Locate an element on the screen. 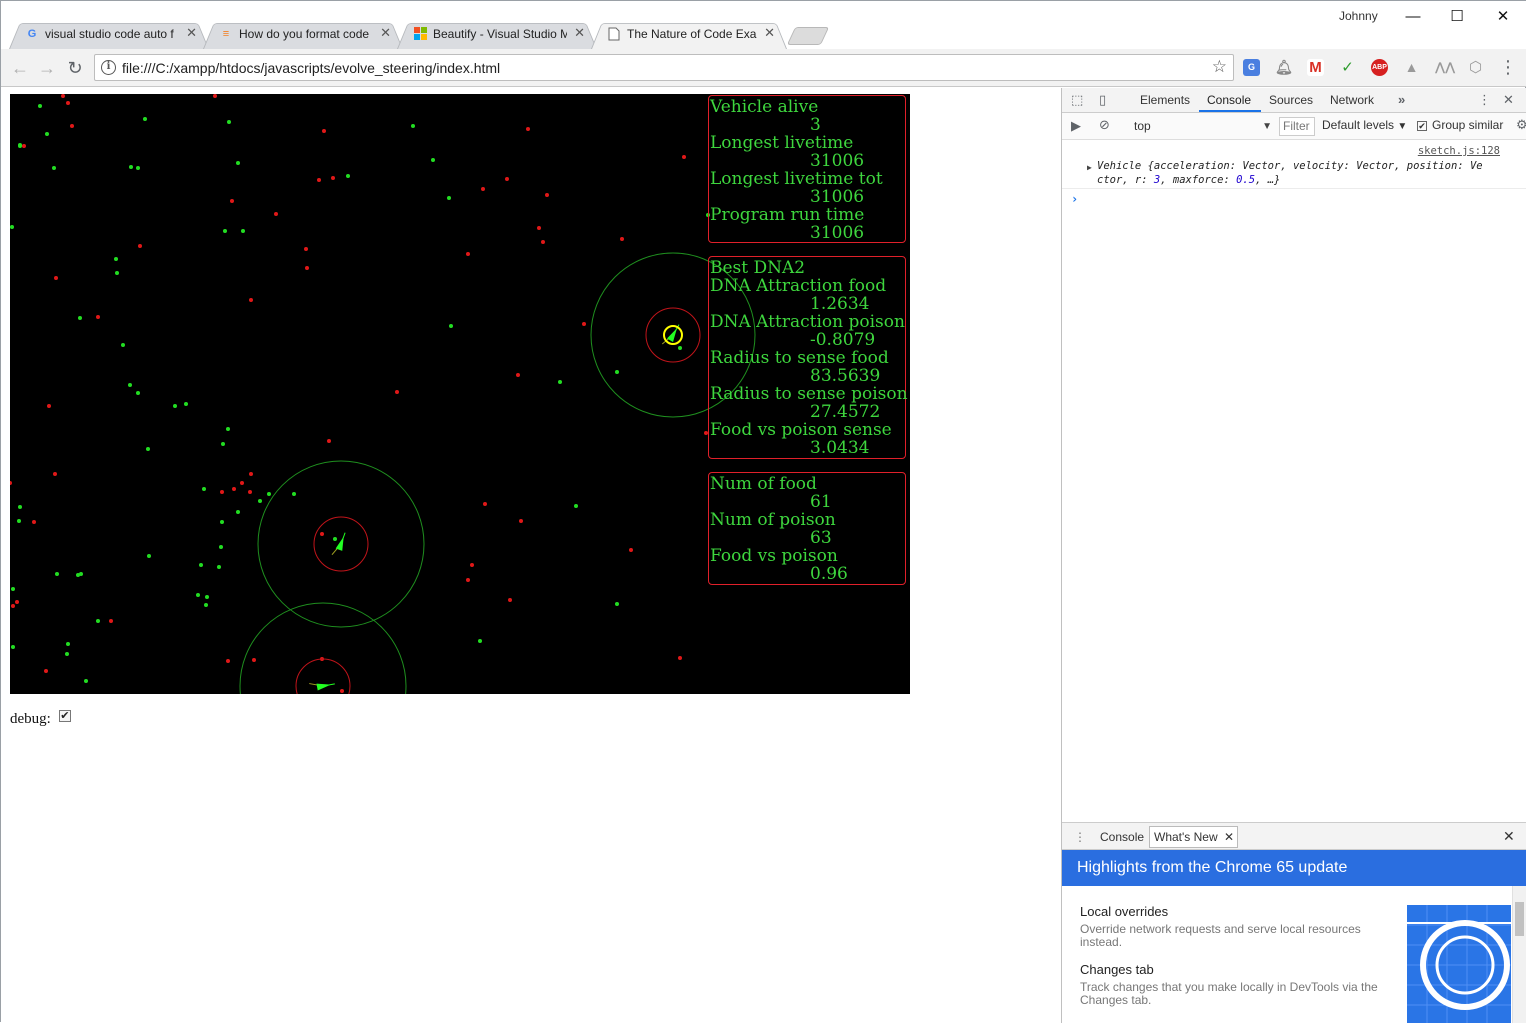 The image size is (1526, 1023). tab-network: Network is located at coordinates (1352, 100).